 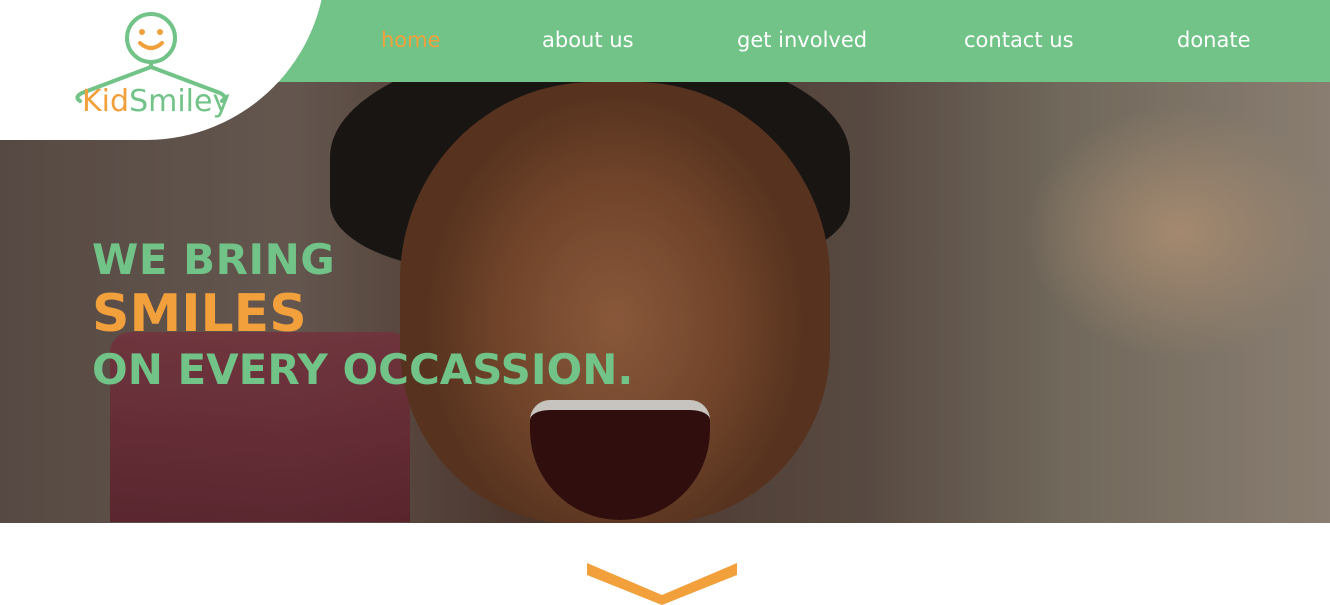 What do you see at coordinates (1019, 41) in the screenshot?
I see `nav-contact-us-link: contact us` at bounding box center [1019, 41].